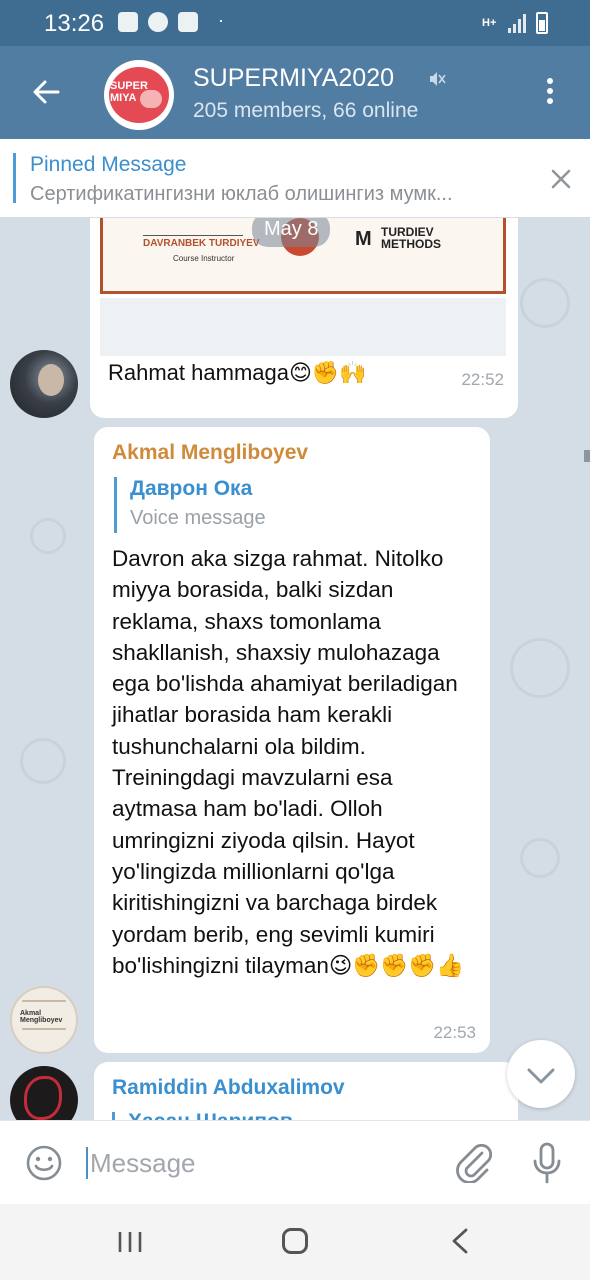 The height and width of the screenshot is (1280, 590). Describe the element at coordinates (128, 22) in the screenshot. I see `gallery-icon` at that location.